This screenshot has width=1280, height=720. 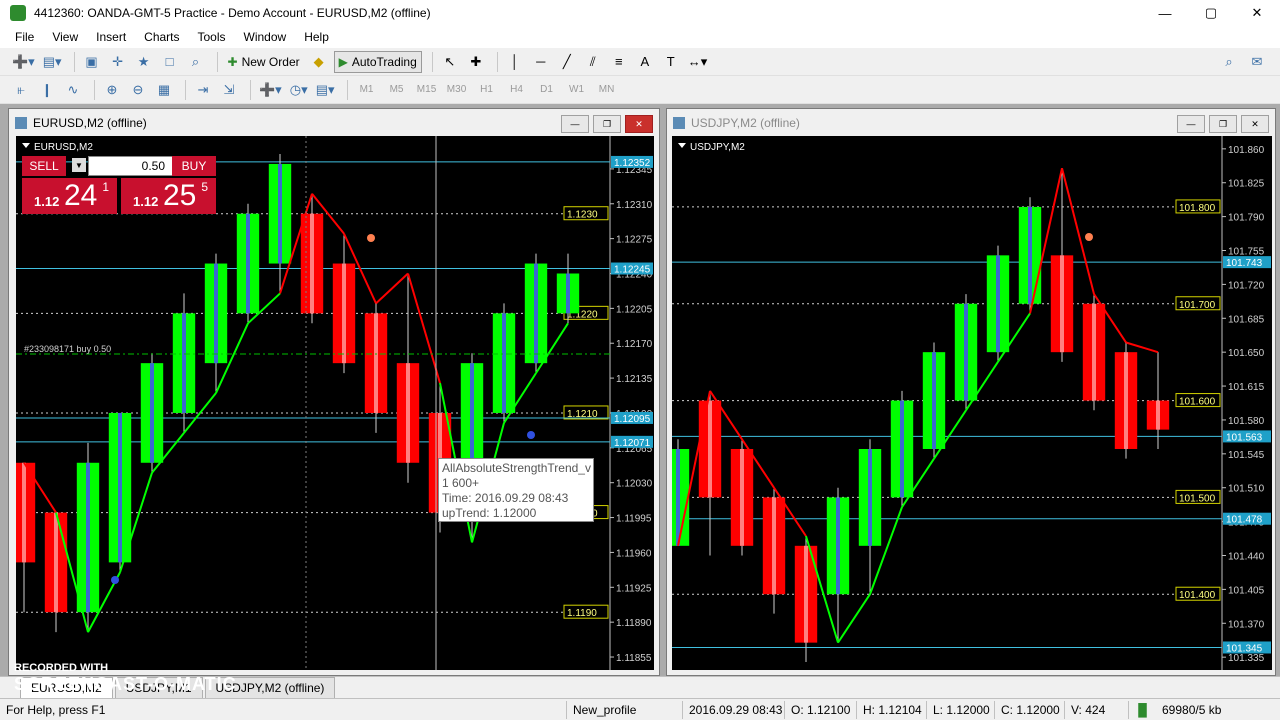 I want to click on ask-price-button: 1.12 25 5, so click(x=168, y=196).